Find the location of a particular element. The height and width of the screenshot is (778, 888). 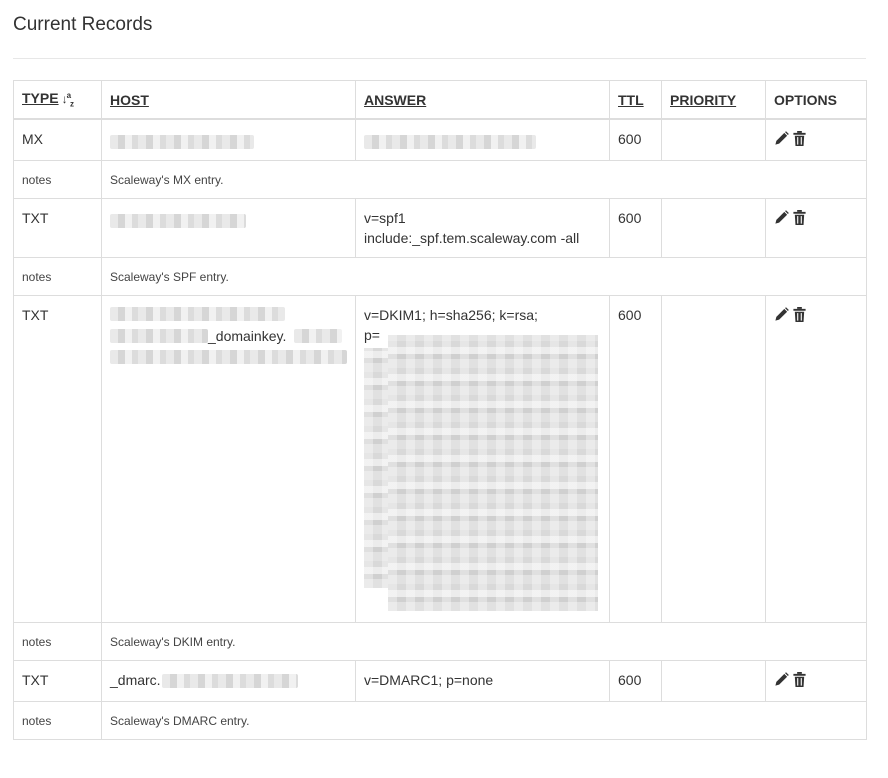

table-header-row: TYPE ↓az HOST ANSWER TTL PRIORITY OPTIONS is located at coordinates (440, 100).